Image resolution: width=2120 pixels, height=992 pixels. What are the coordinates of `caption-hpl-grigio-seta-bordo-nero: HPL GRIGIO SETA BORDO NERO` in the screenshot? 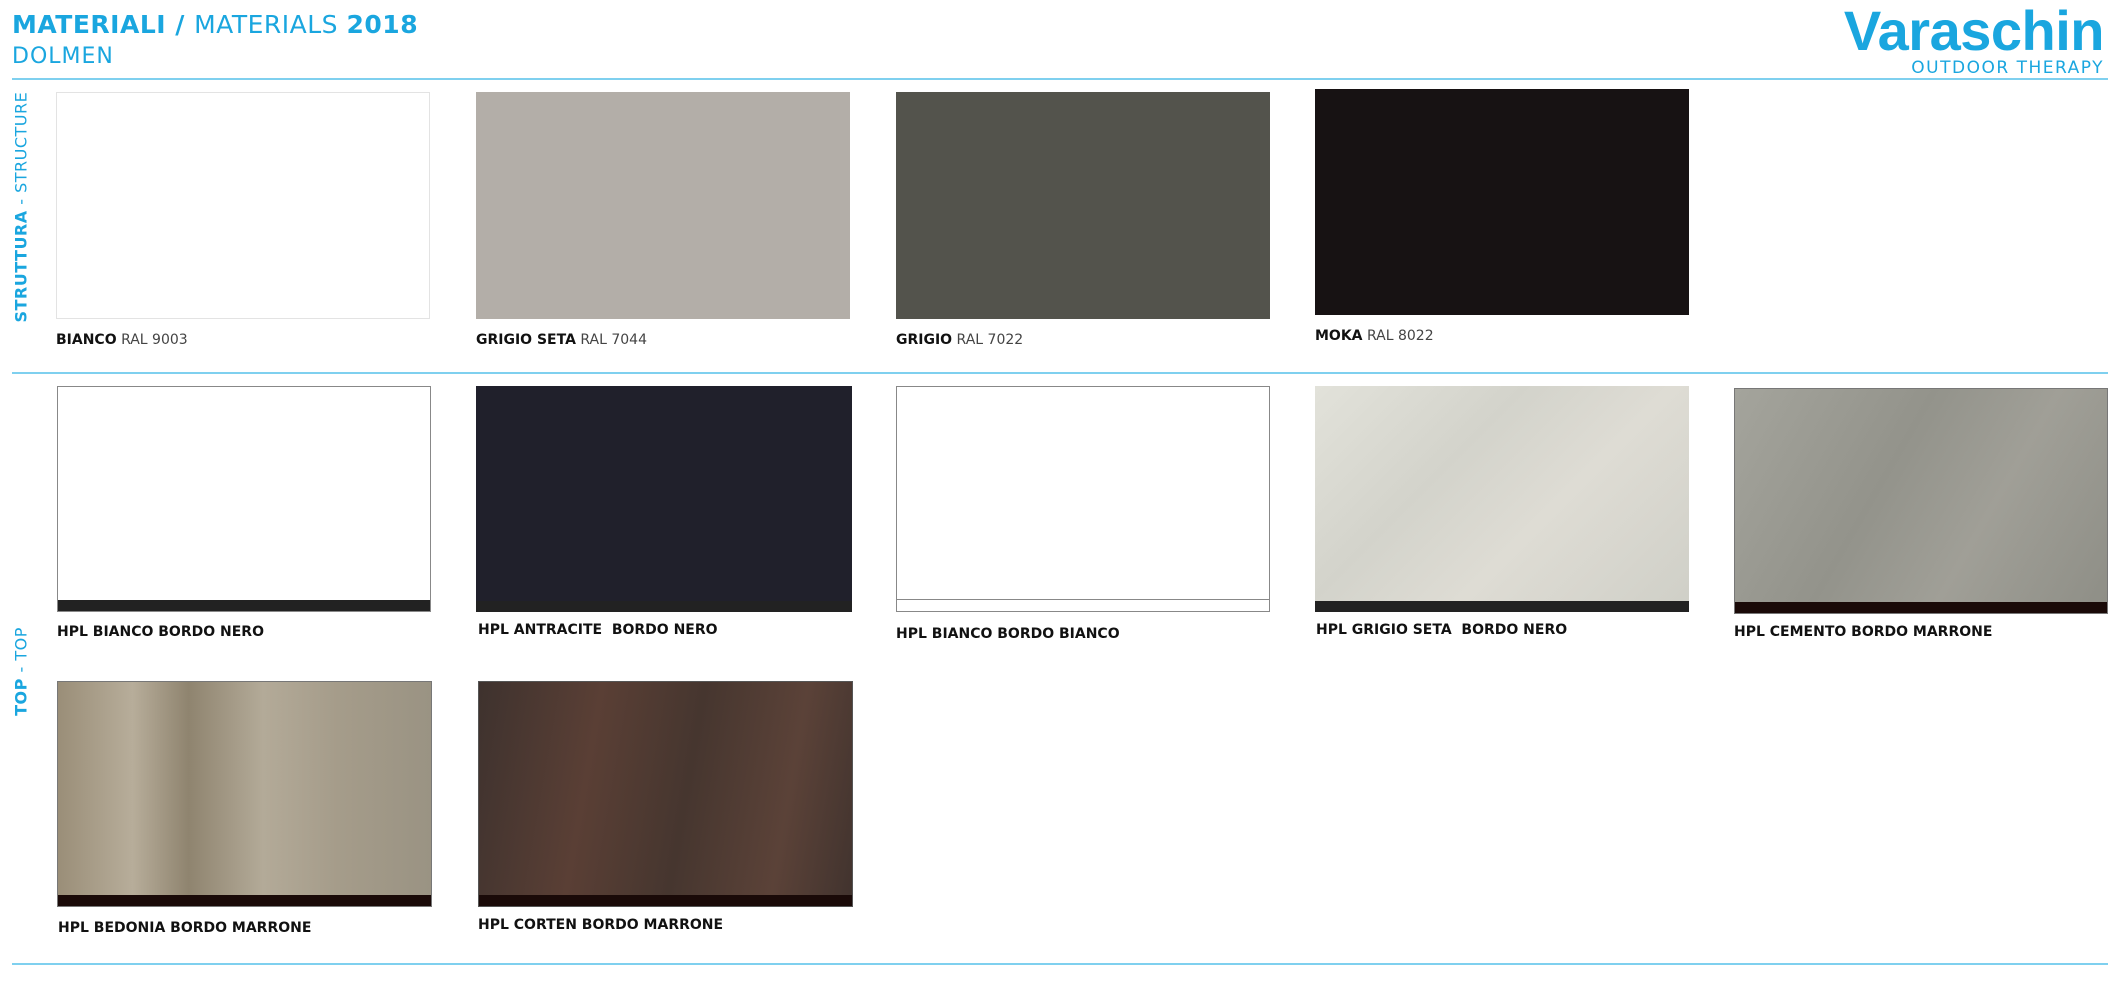 It's located at (1442, 630).